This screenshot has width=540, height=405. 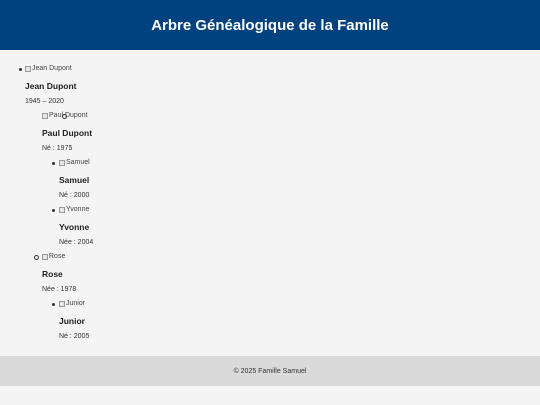 I want to click on person-dates: Né : 2005, so click(x=74, y=336).